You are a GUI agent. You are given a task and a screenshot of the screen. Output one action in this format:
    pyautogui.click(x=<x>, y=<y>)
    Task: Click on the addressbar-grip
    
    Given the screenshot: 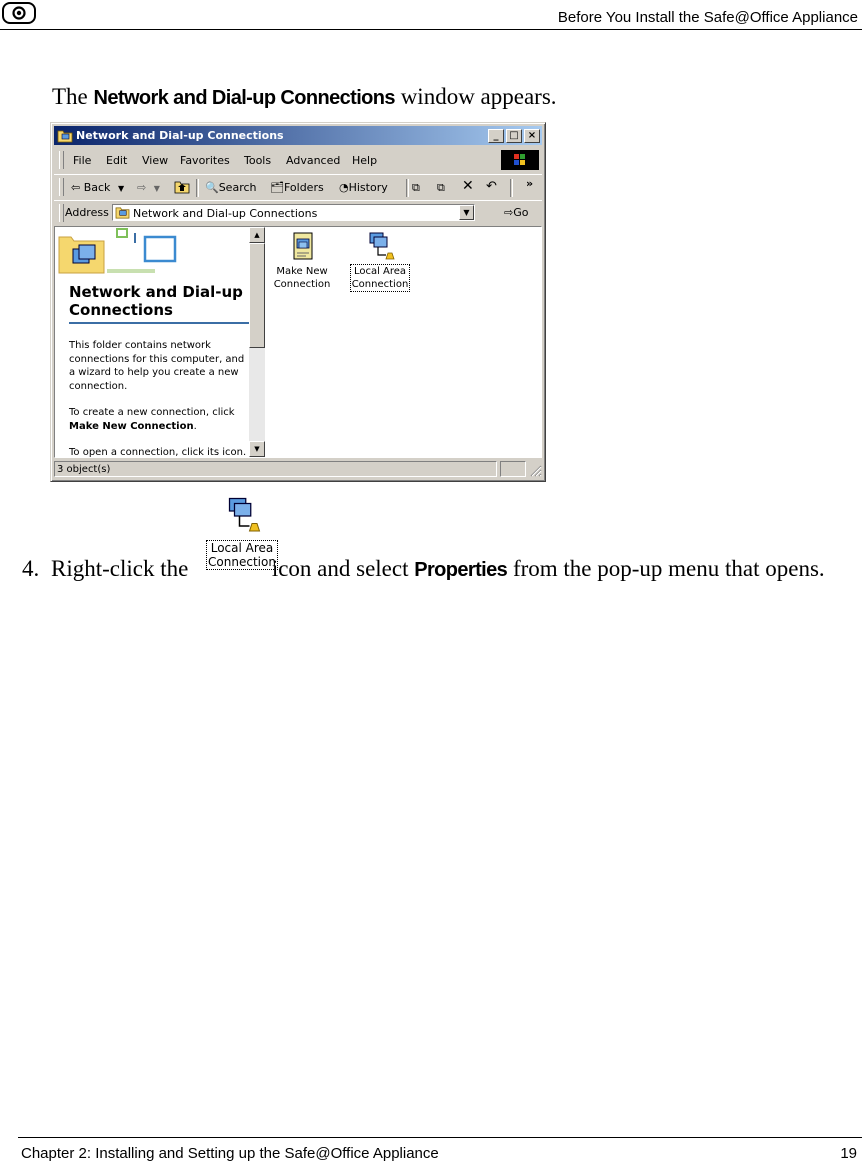 What is the action you would take?
    pyautogui.click(x=61, y=213)
    